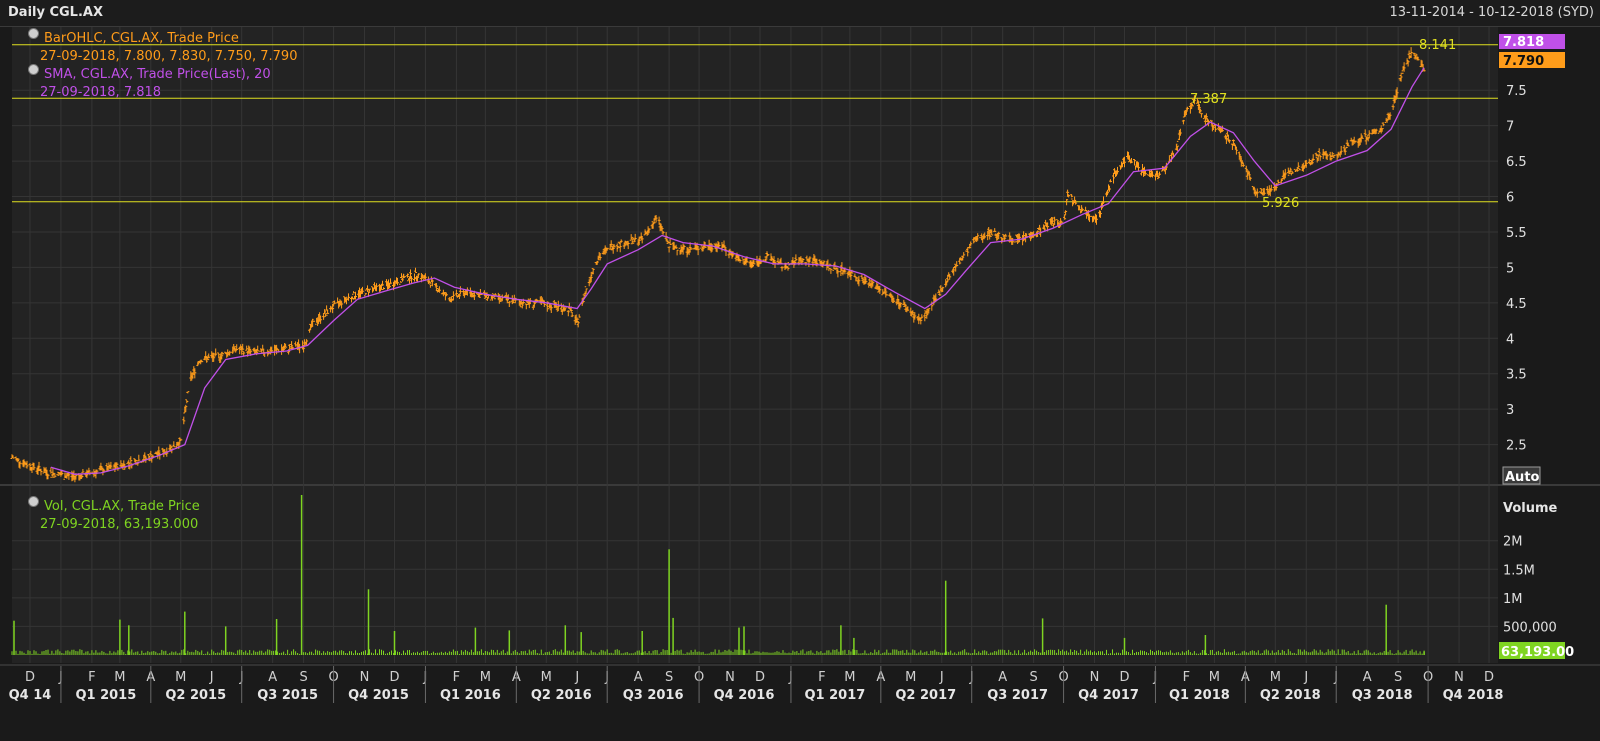  I want to click on volume-tick-label: 500,000, so click(1530, 627).